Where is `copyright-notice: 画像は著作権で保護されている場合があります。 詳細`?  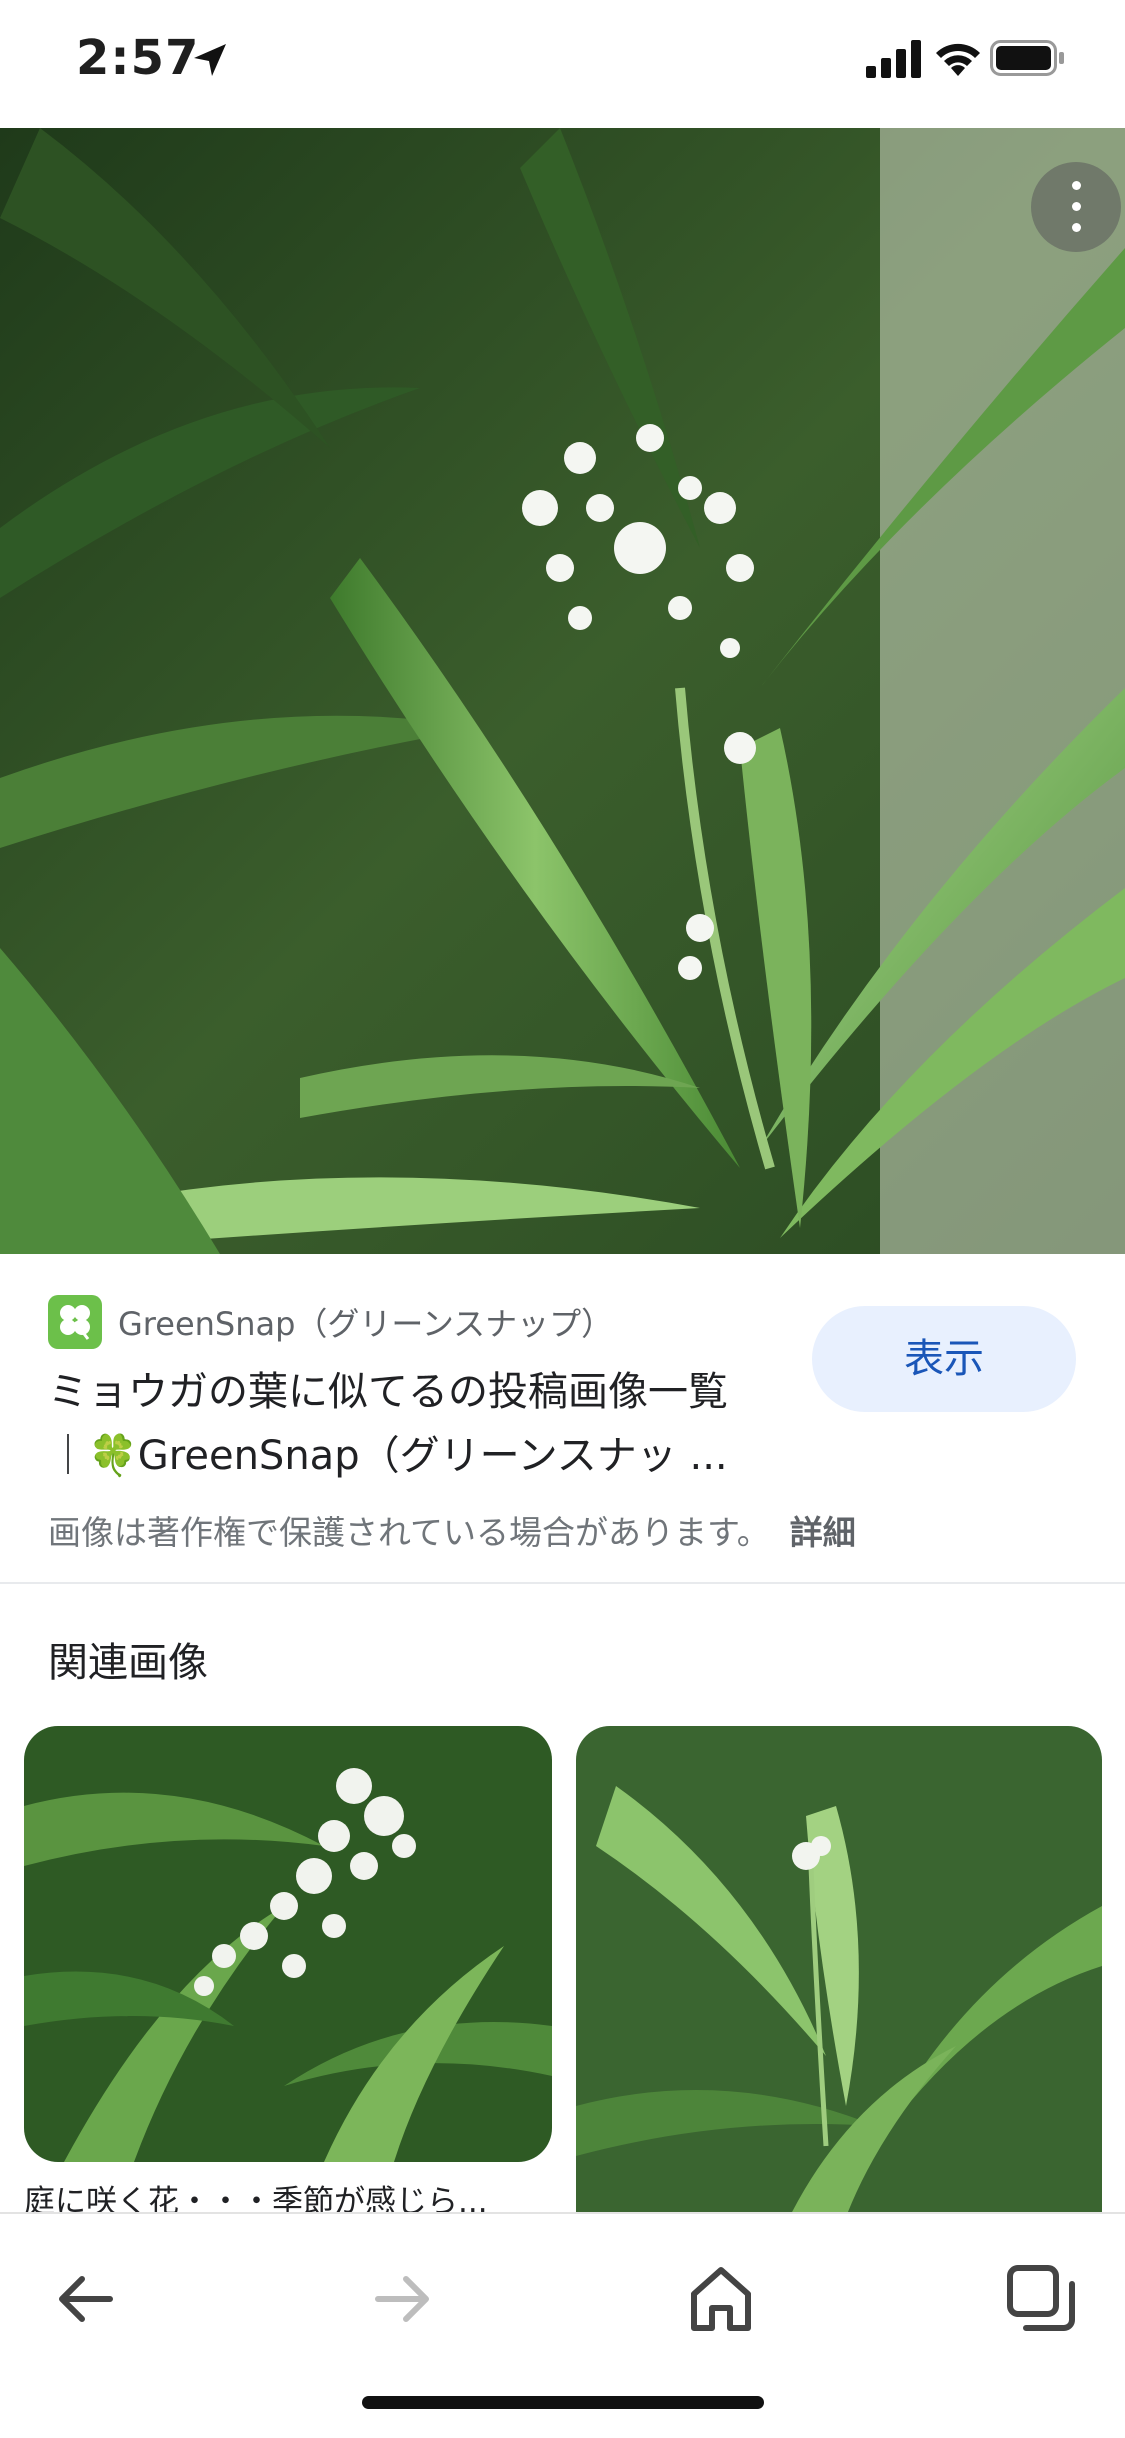
copyright-notice: 画像は著作権で保護されている場合があります。 詳細 is located at coordinates (452, 1530).